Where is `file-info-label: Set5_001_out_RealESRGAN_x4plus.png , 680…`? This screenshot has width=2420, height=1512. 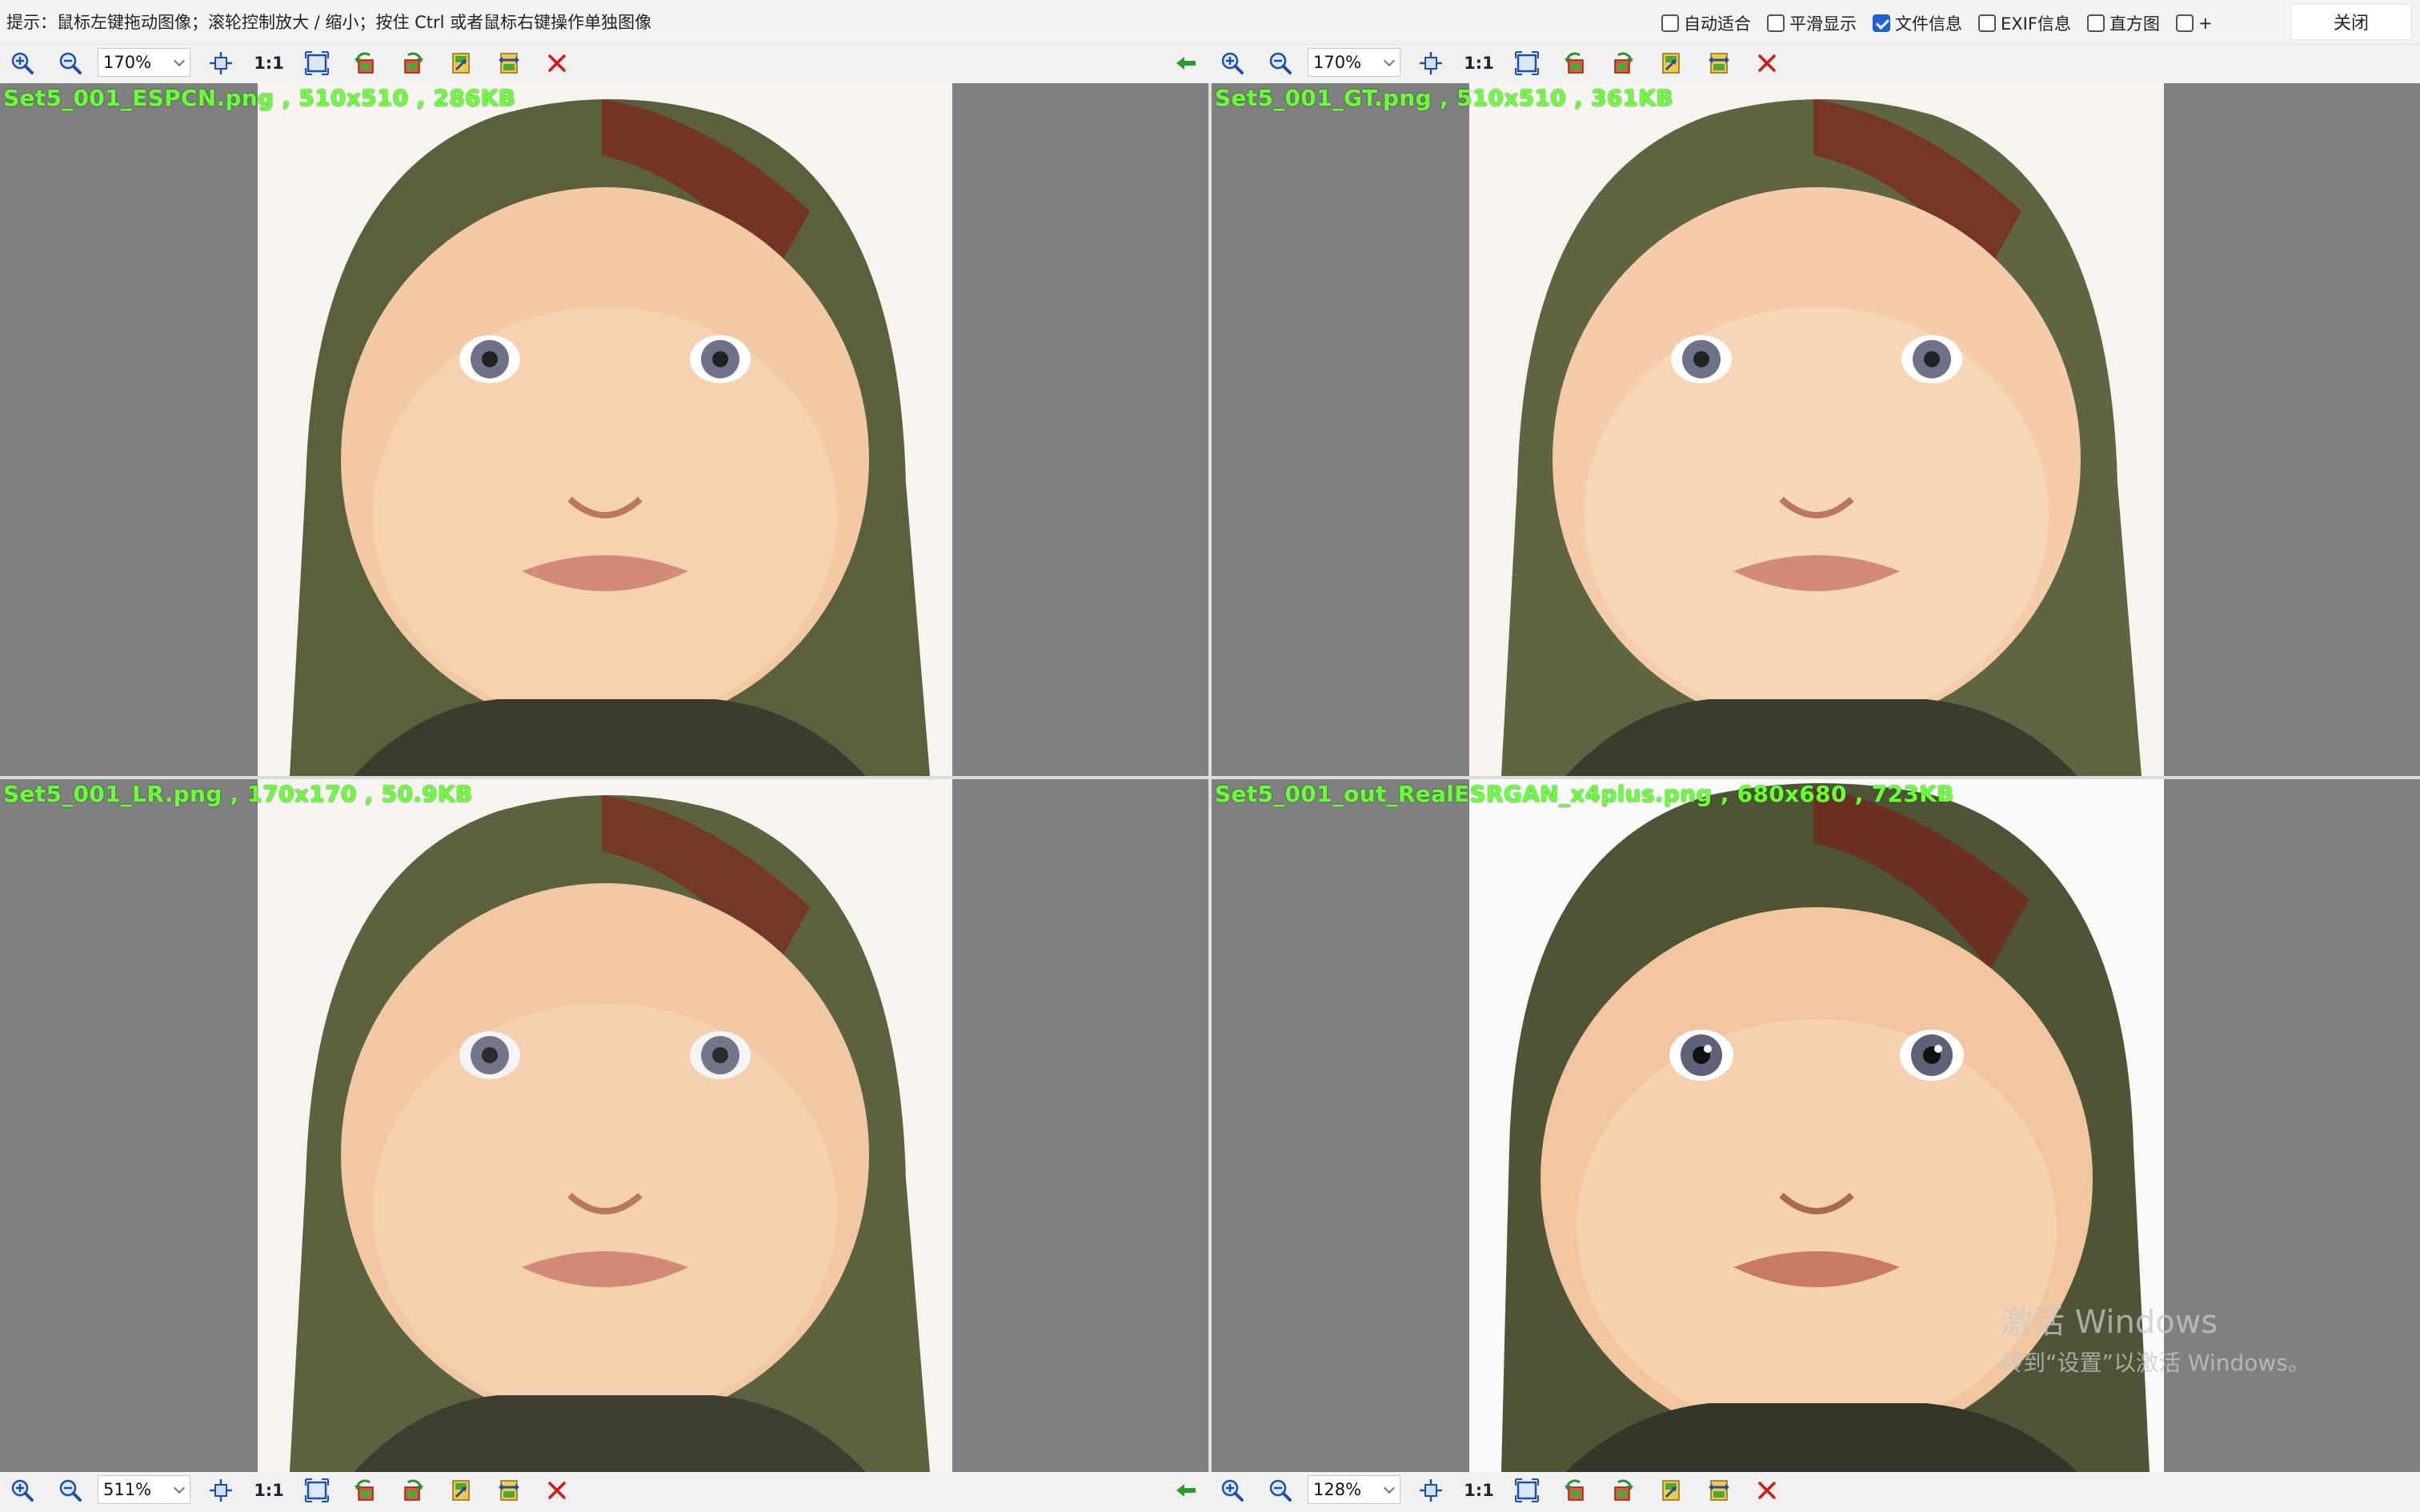
file-info-label: Set5_001_out_RealESRGAN_x4plus.png , 680… is located at coordinates (1584, 794).